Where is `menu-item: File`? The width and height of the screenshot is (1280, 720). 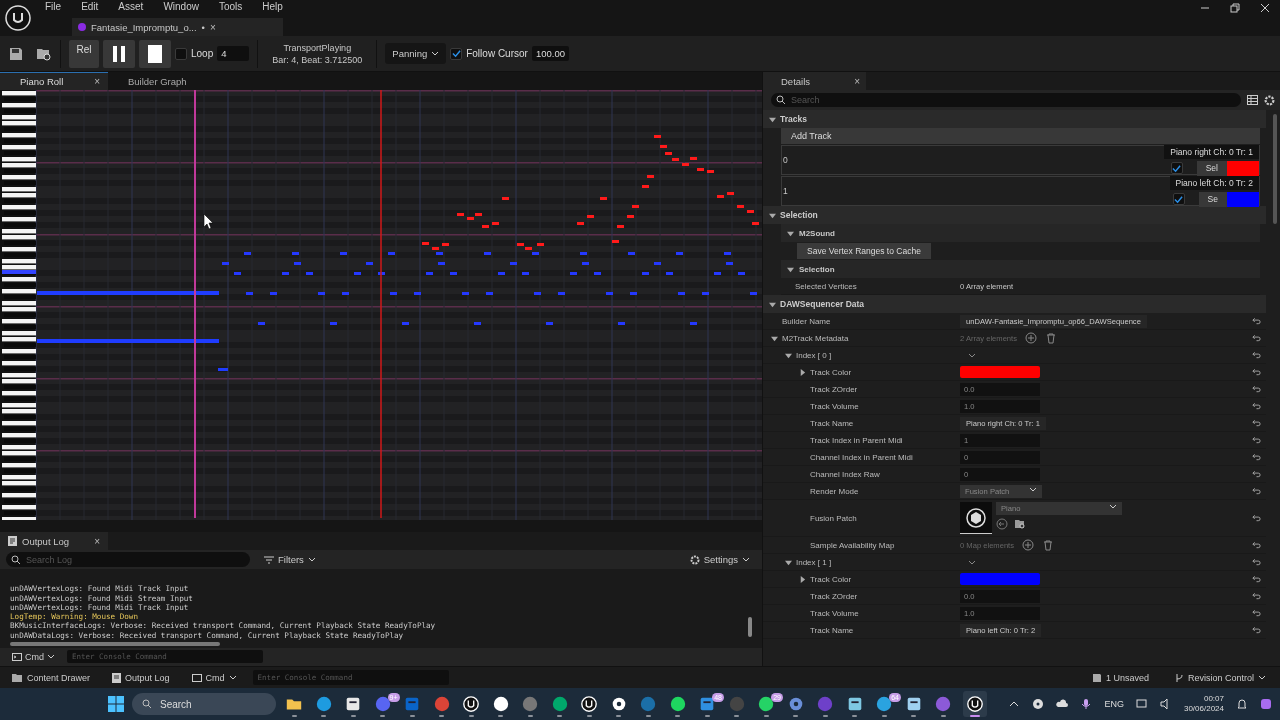 menu-item: File is located at coordinates (53, 8).